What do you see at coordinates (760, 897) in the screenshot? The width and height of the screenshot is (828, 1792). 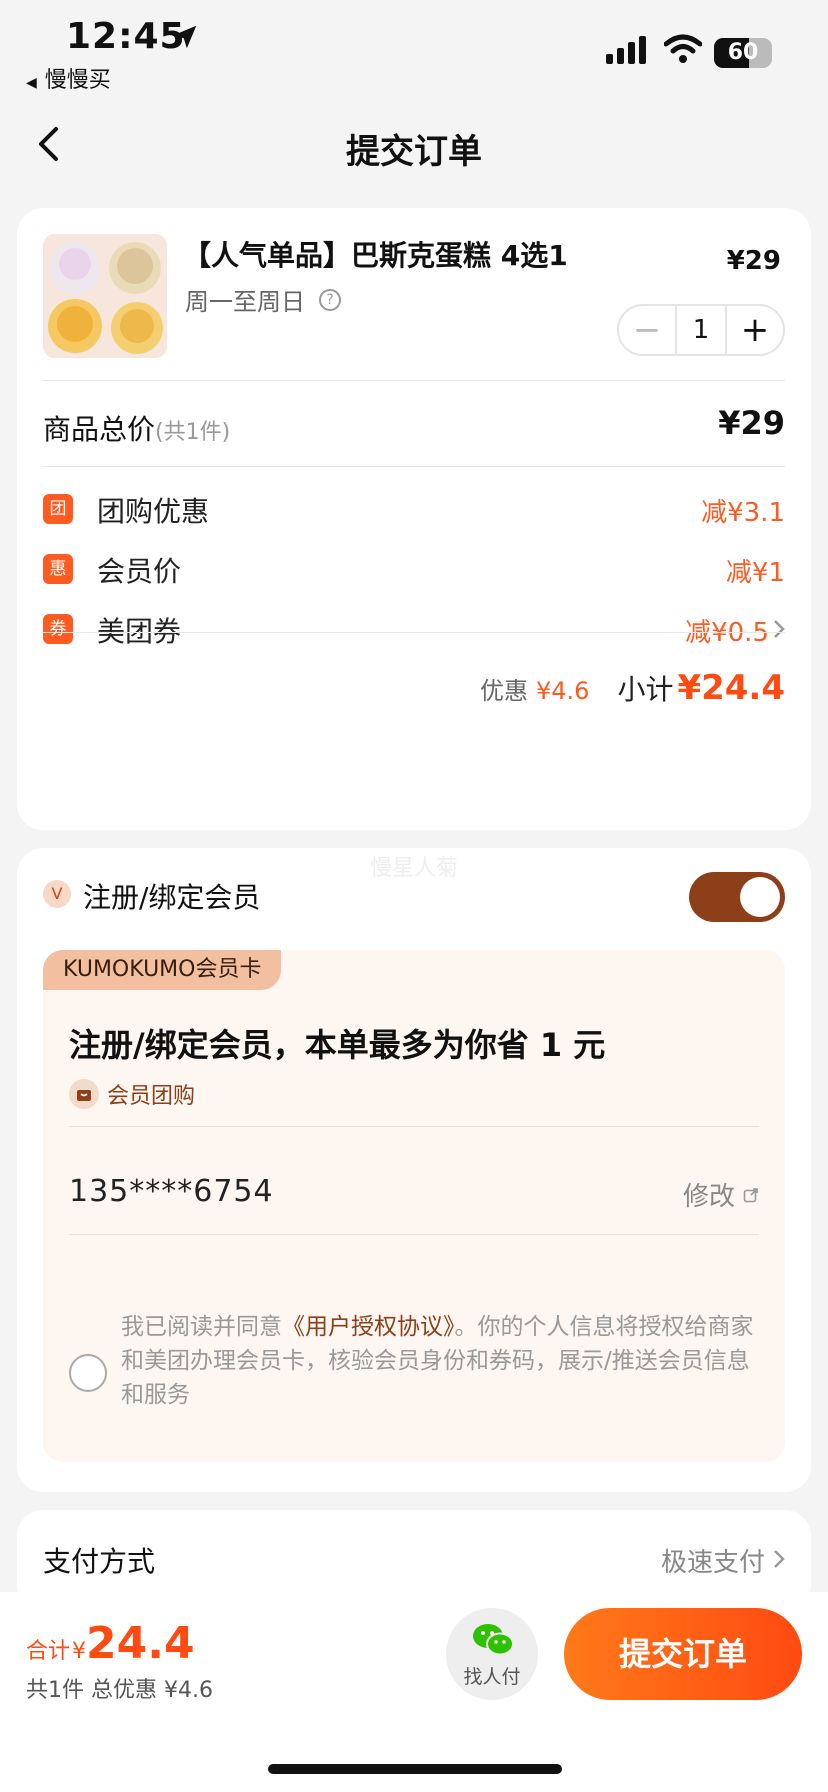 I see `toggle-knob` at bounding box center [760, 897].